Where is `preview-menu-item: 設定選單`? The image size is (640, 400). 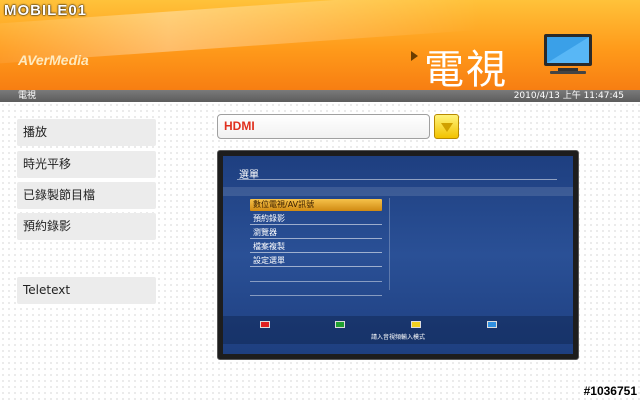 preview-menu-item: 設定選單 is located at coordinates (316, 261).